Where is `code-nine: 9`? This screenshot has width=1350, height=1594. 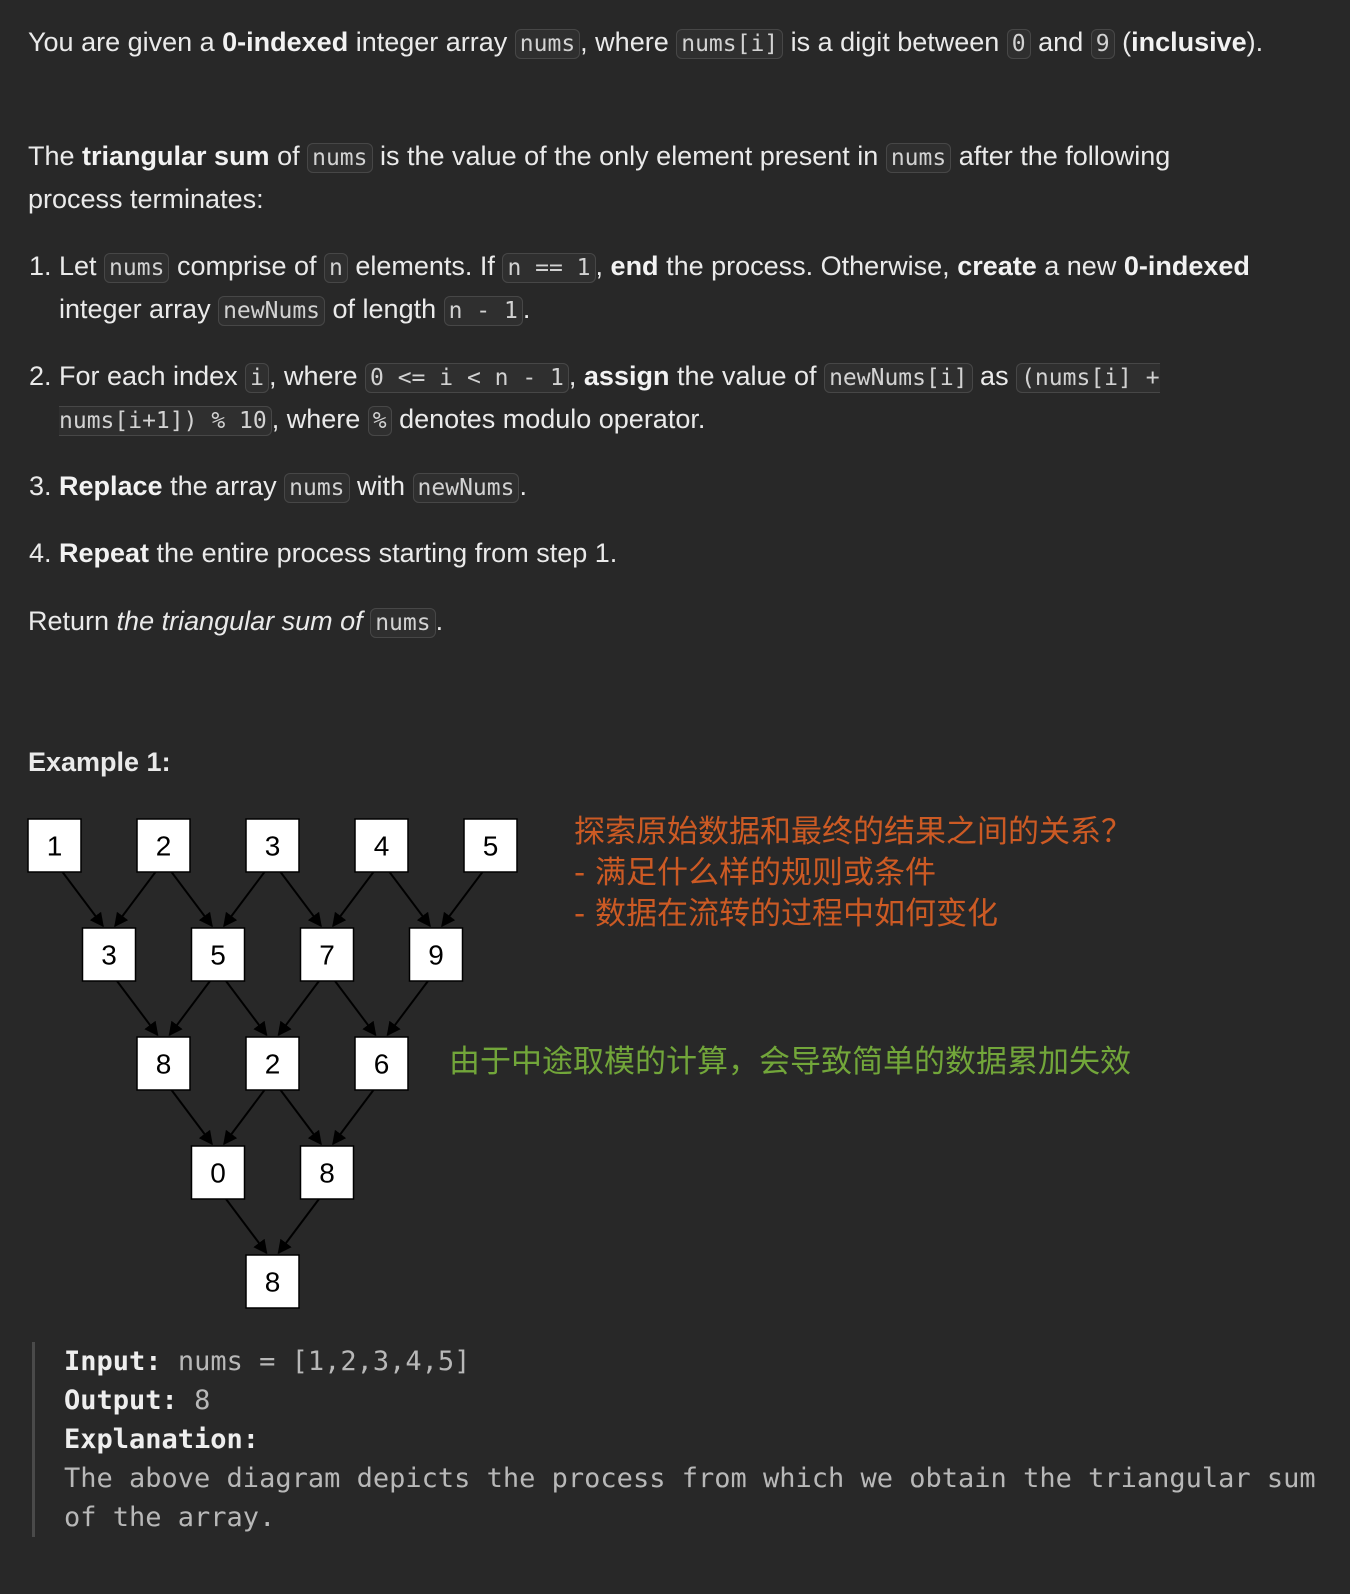 code-nine: 9 is located at coordinates (1102, 44).